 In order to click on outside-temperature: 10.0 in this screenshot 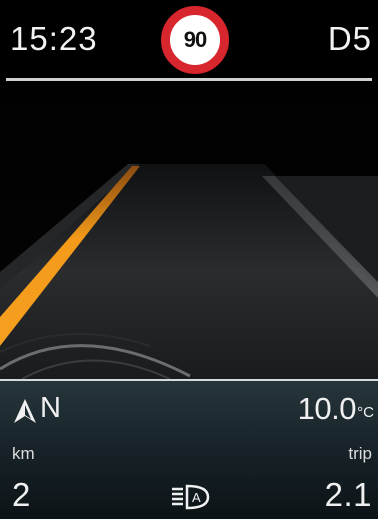, I will do `click(327, 408)`.